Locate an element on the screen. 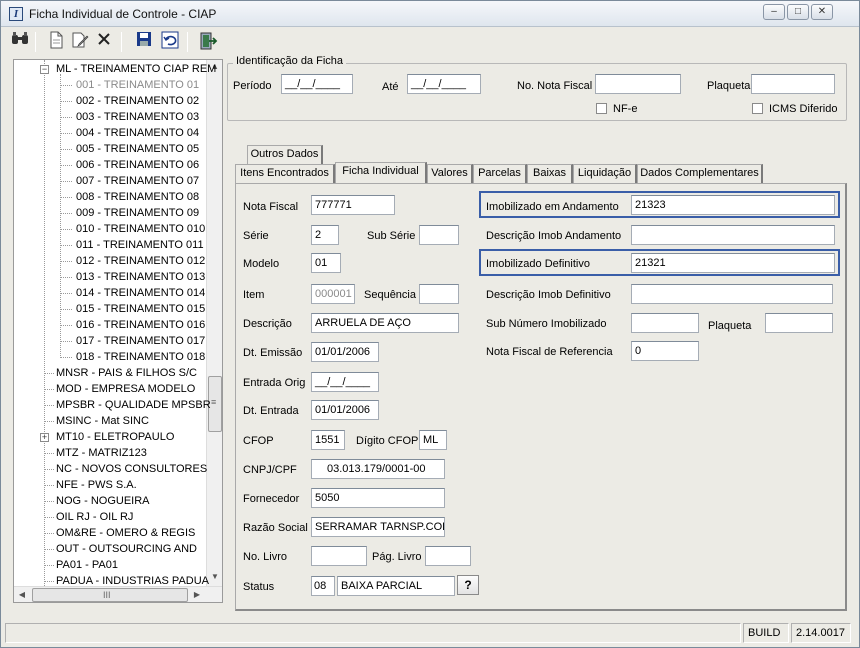  tab-liquidacao: Liquidação is located at coordinates (605, 173).